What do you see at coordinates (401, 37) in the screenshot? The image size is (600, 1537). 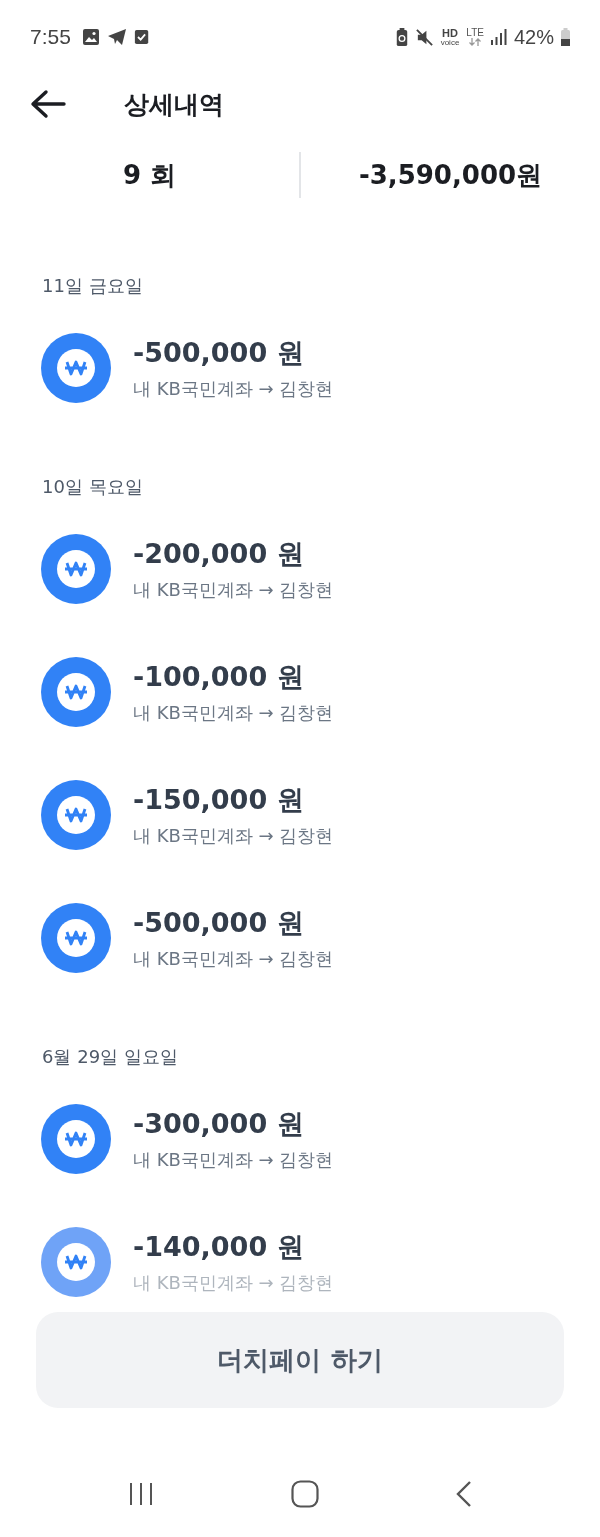 I see `battery-saver-icon` at bounding box center [401, 37].